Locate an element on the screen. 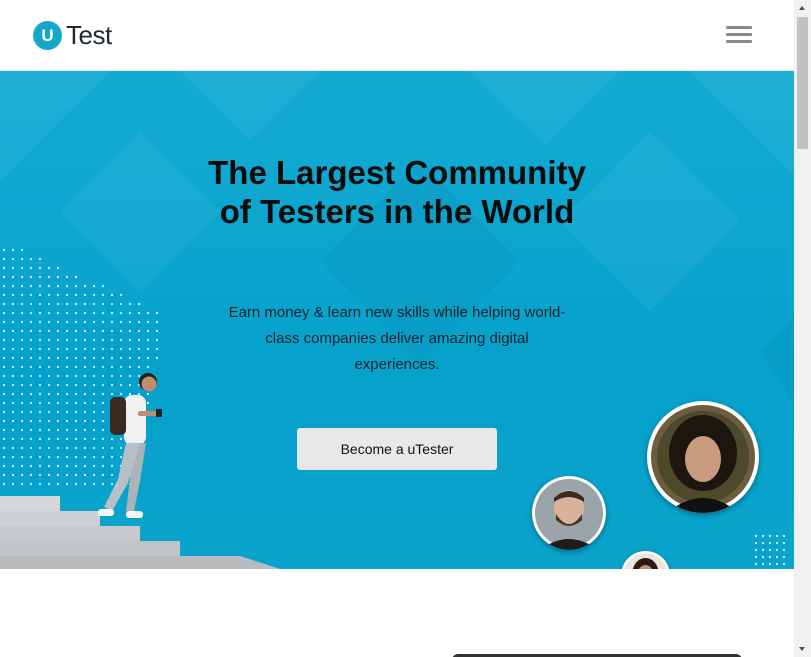 The height and width of the screenshot is (657, 811). become-utester-button: Become a uTester is located at coordinates (397, 449).